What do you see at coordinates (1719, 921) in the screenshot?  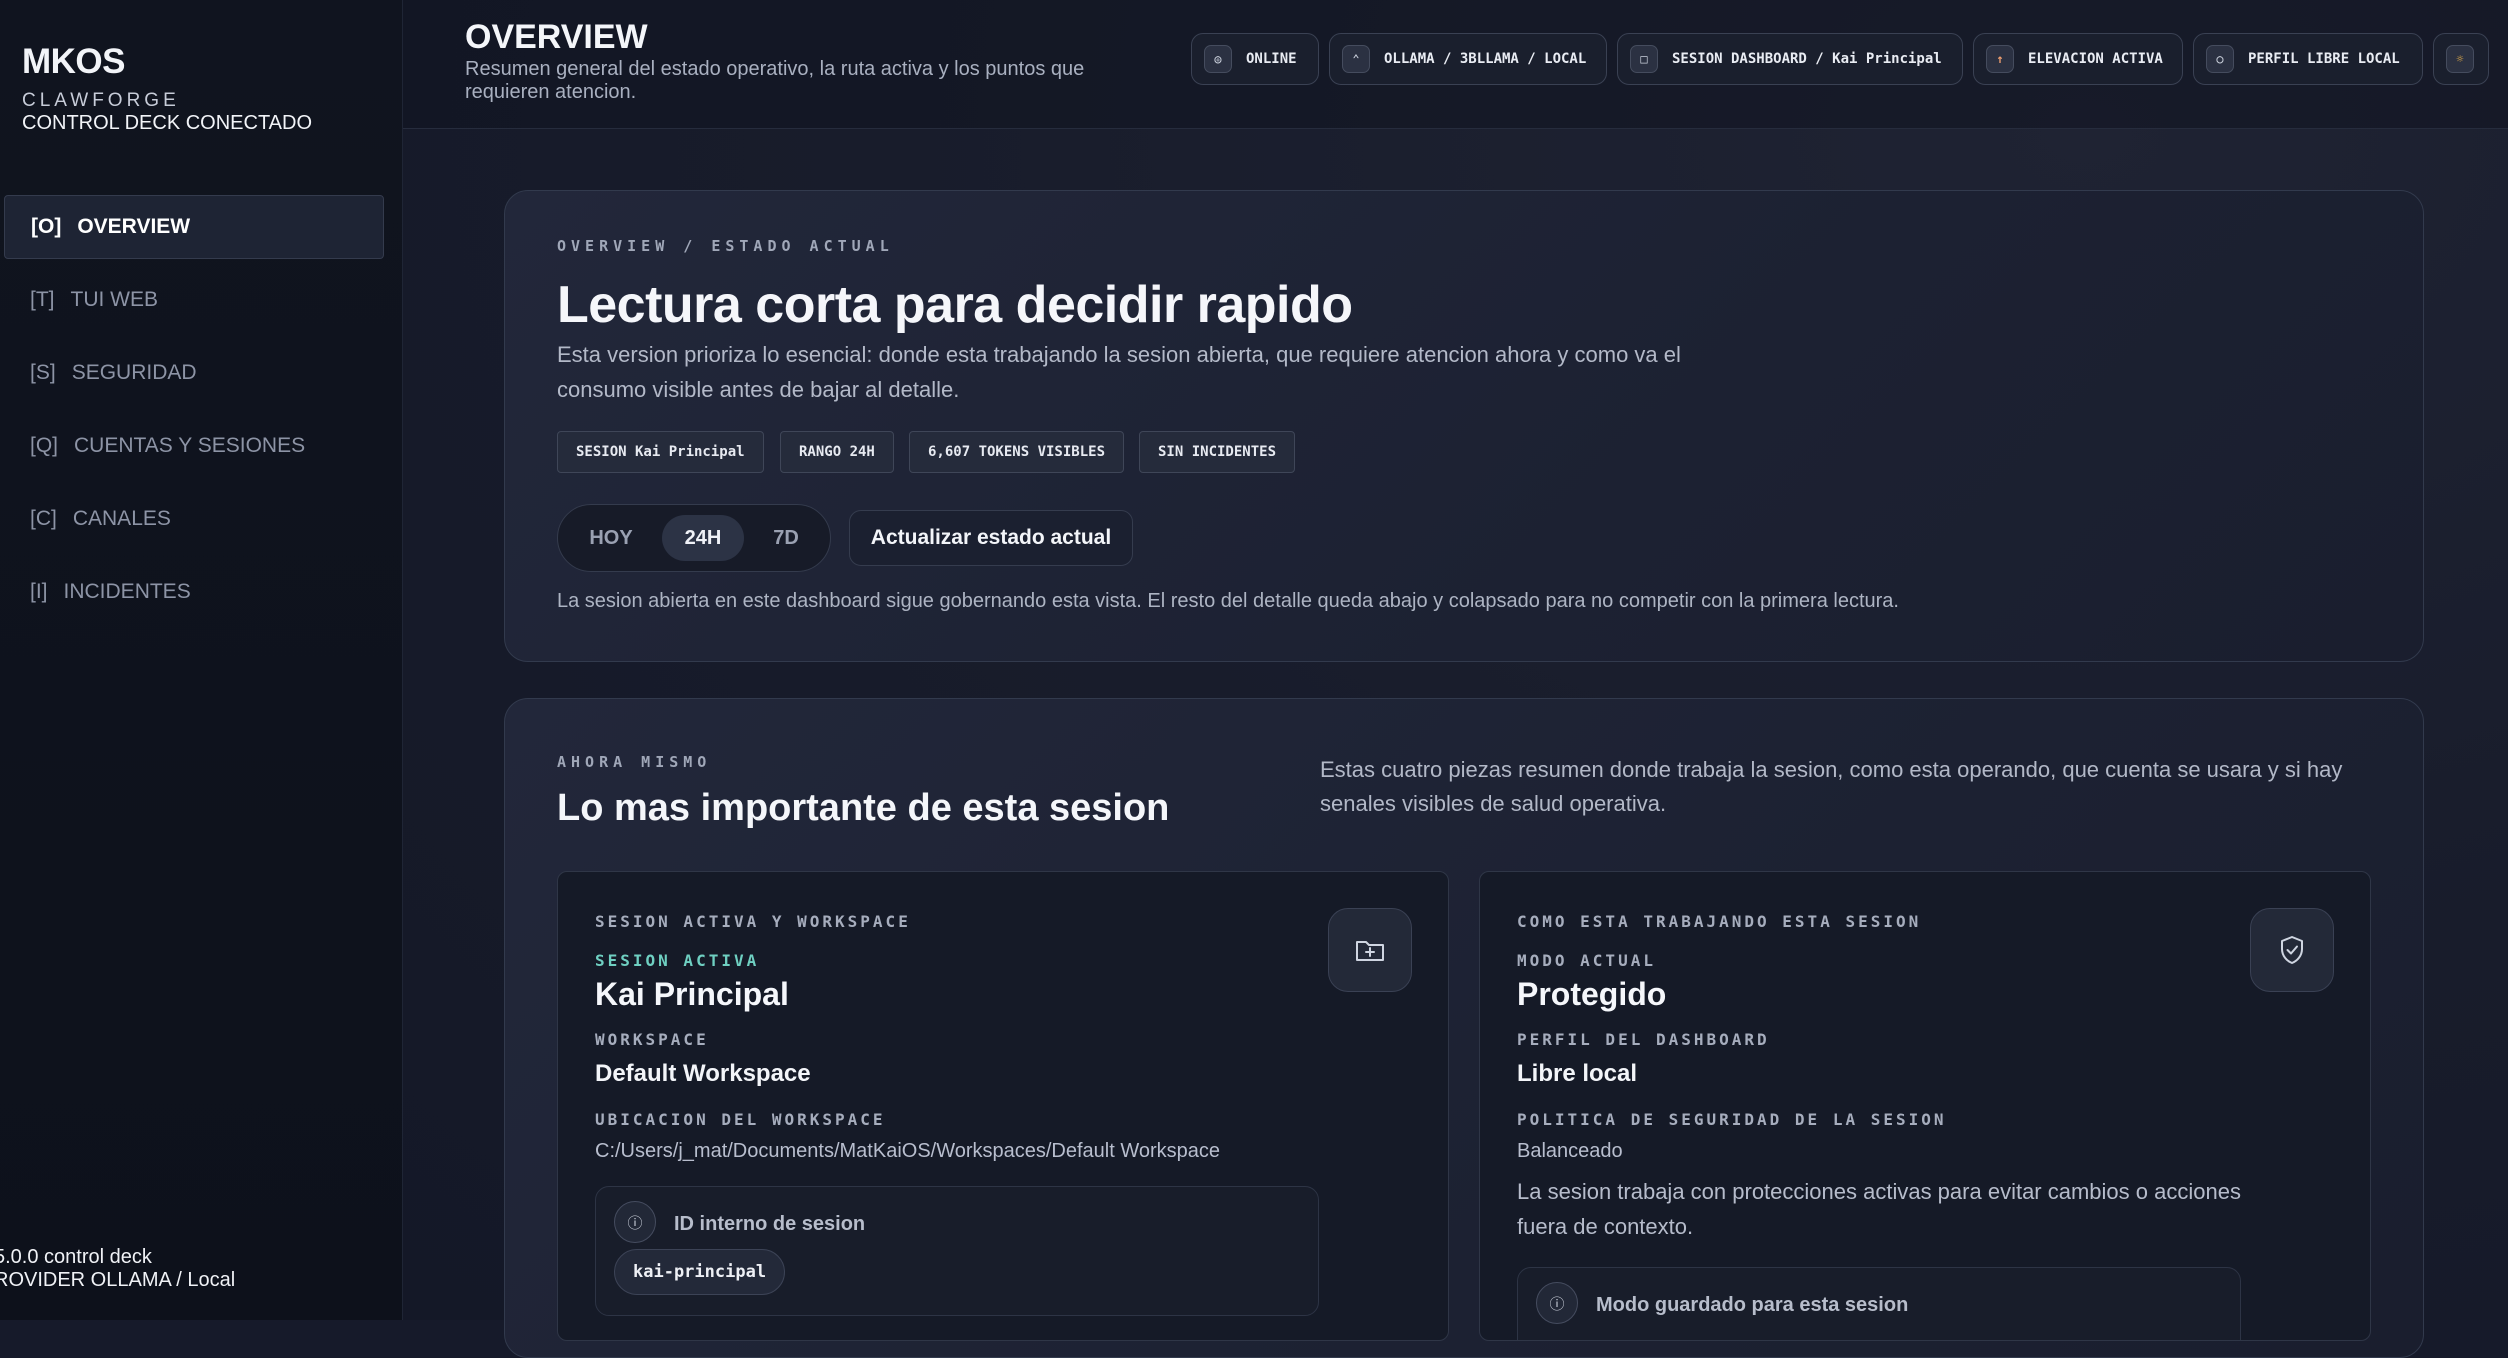 I see `mode-card-heading: COMO ESTA TRABAJANDO ESTA SESION` at bounding box center [1719, 921].